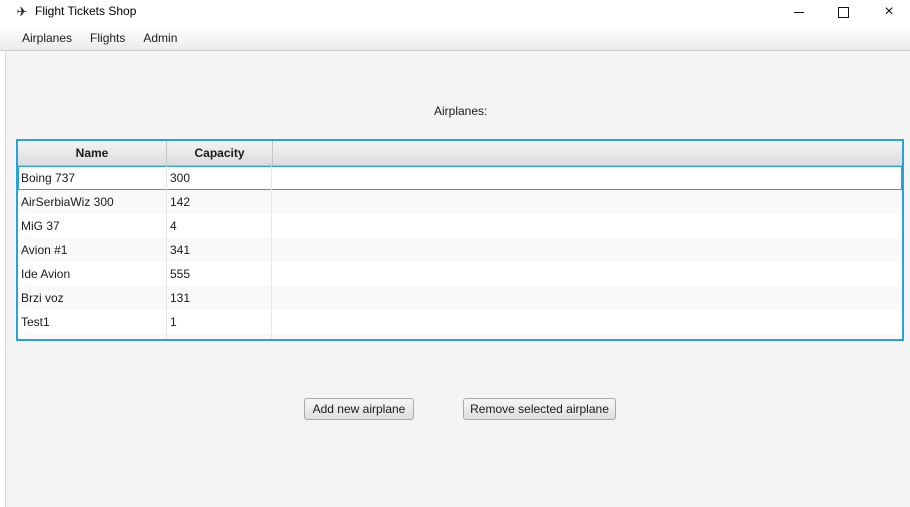 This screenshot has height=507, width=910. What do you see at coordinates (219, 274) in the screenshot?
I see `cell-capacity: 555` at bounding box center [219, 274].